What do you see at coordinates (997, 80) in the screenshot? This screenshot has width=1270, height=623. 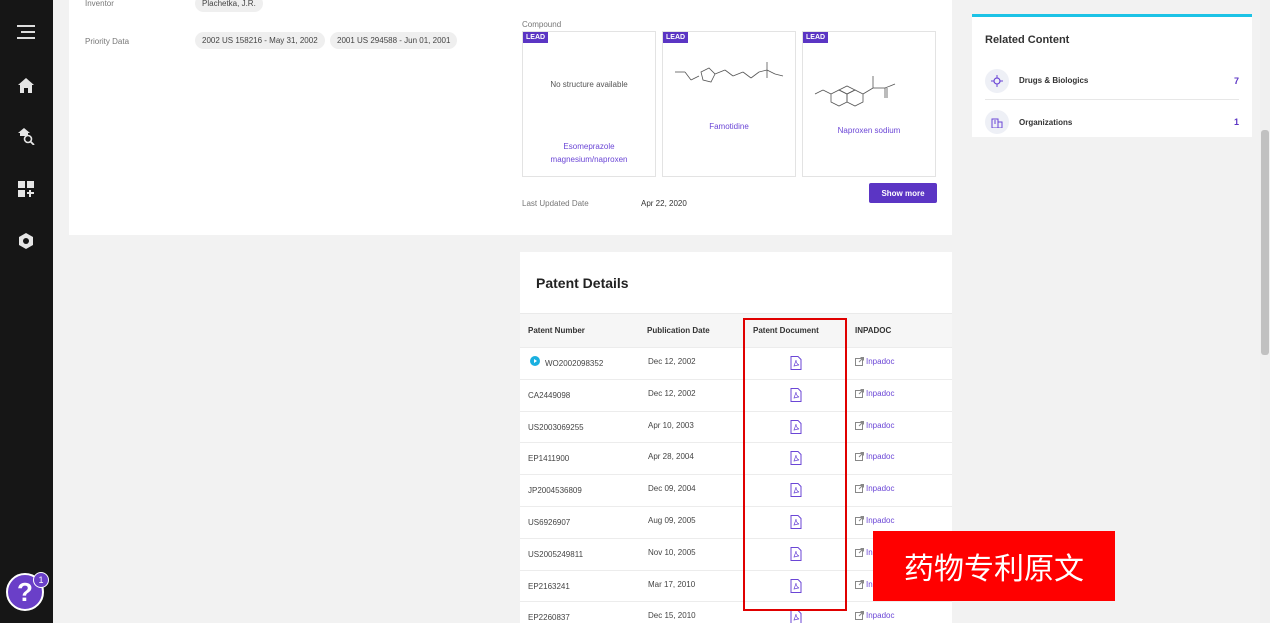 I see `drug-icon` at bounding box center [997, 80].